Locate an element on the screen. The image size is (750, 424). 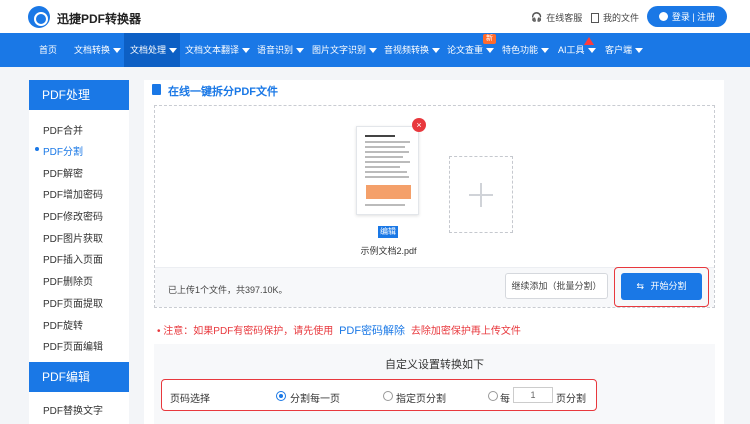
new-badge: 新 is located at coordinates (489, 39).